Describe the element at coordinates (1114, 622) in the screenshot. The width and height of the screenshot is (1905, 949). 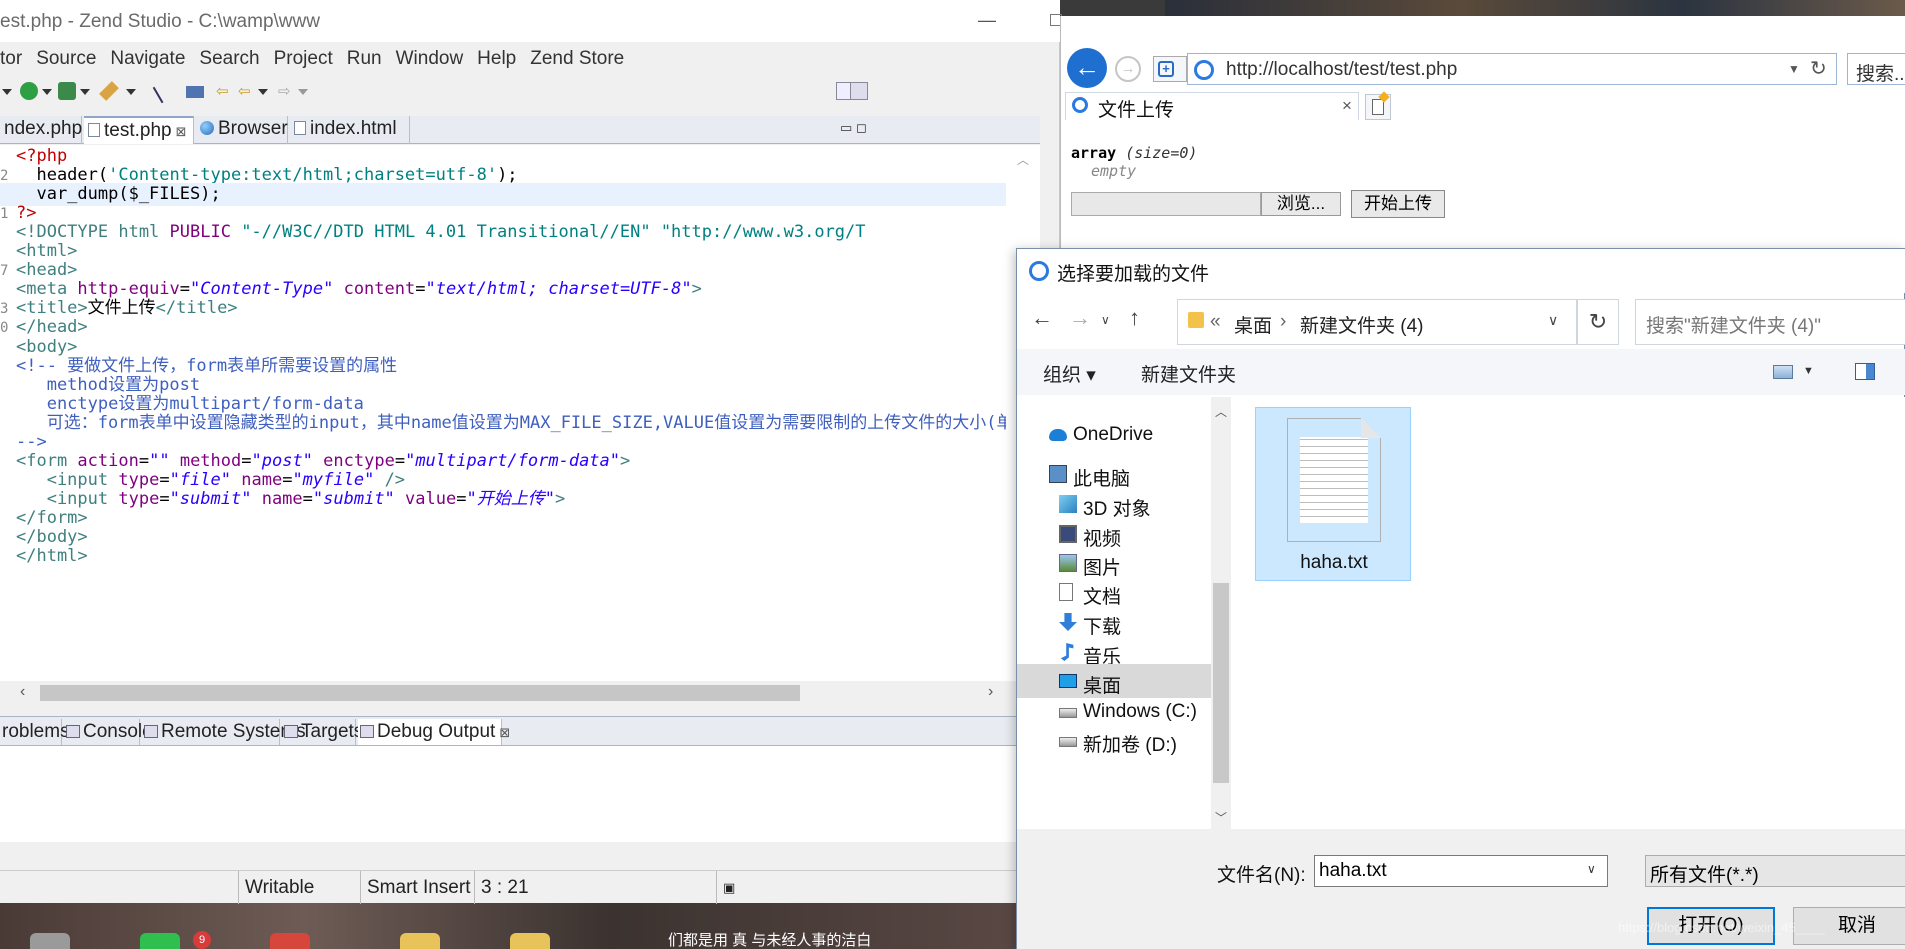
I see `sidebar-item: 下载` at that location.